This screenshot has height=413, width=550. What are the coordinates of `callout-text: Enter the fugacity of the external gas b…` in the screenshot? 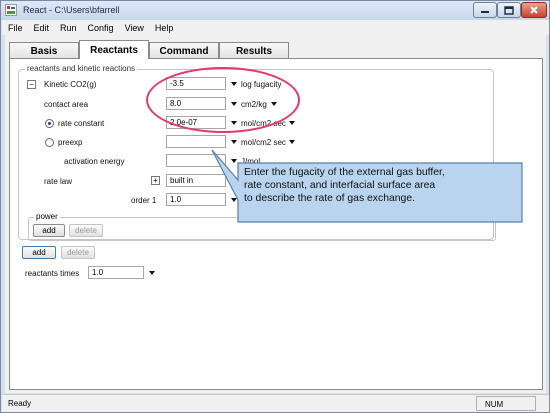 It's located at (379, 185).